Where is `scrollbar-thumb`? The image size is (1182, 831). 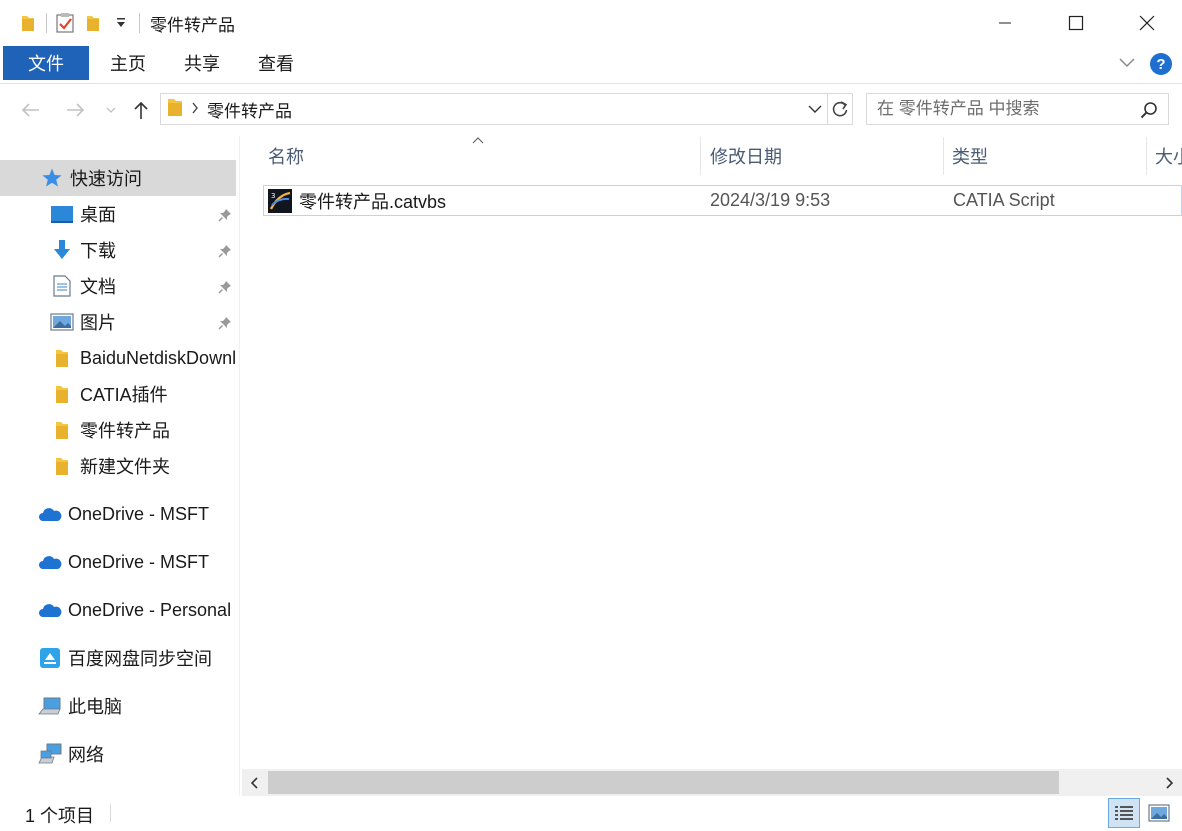
scrollbar-thumb is located at coordinates (663, 782).